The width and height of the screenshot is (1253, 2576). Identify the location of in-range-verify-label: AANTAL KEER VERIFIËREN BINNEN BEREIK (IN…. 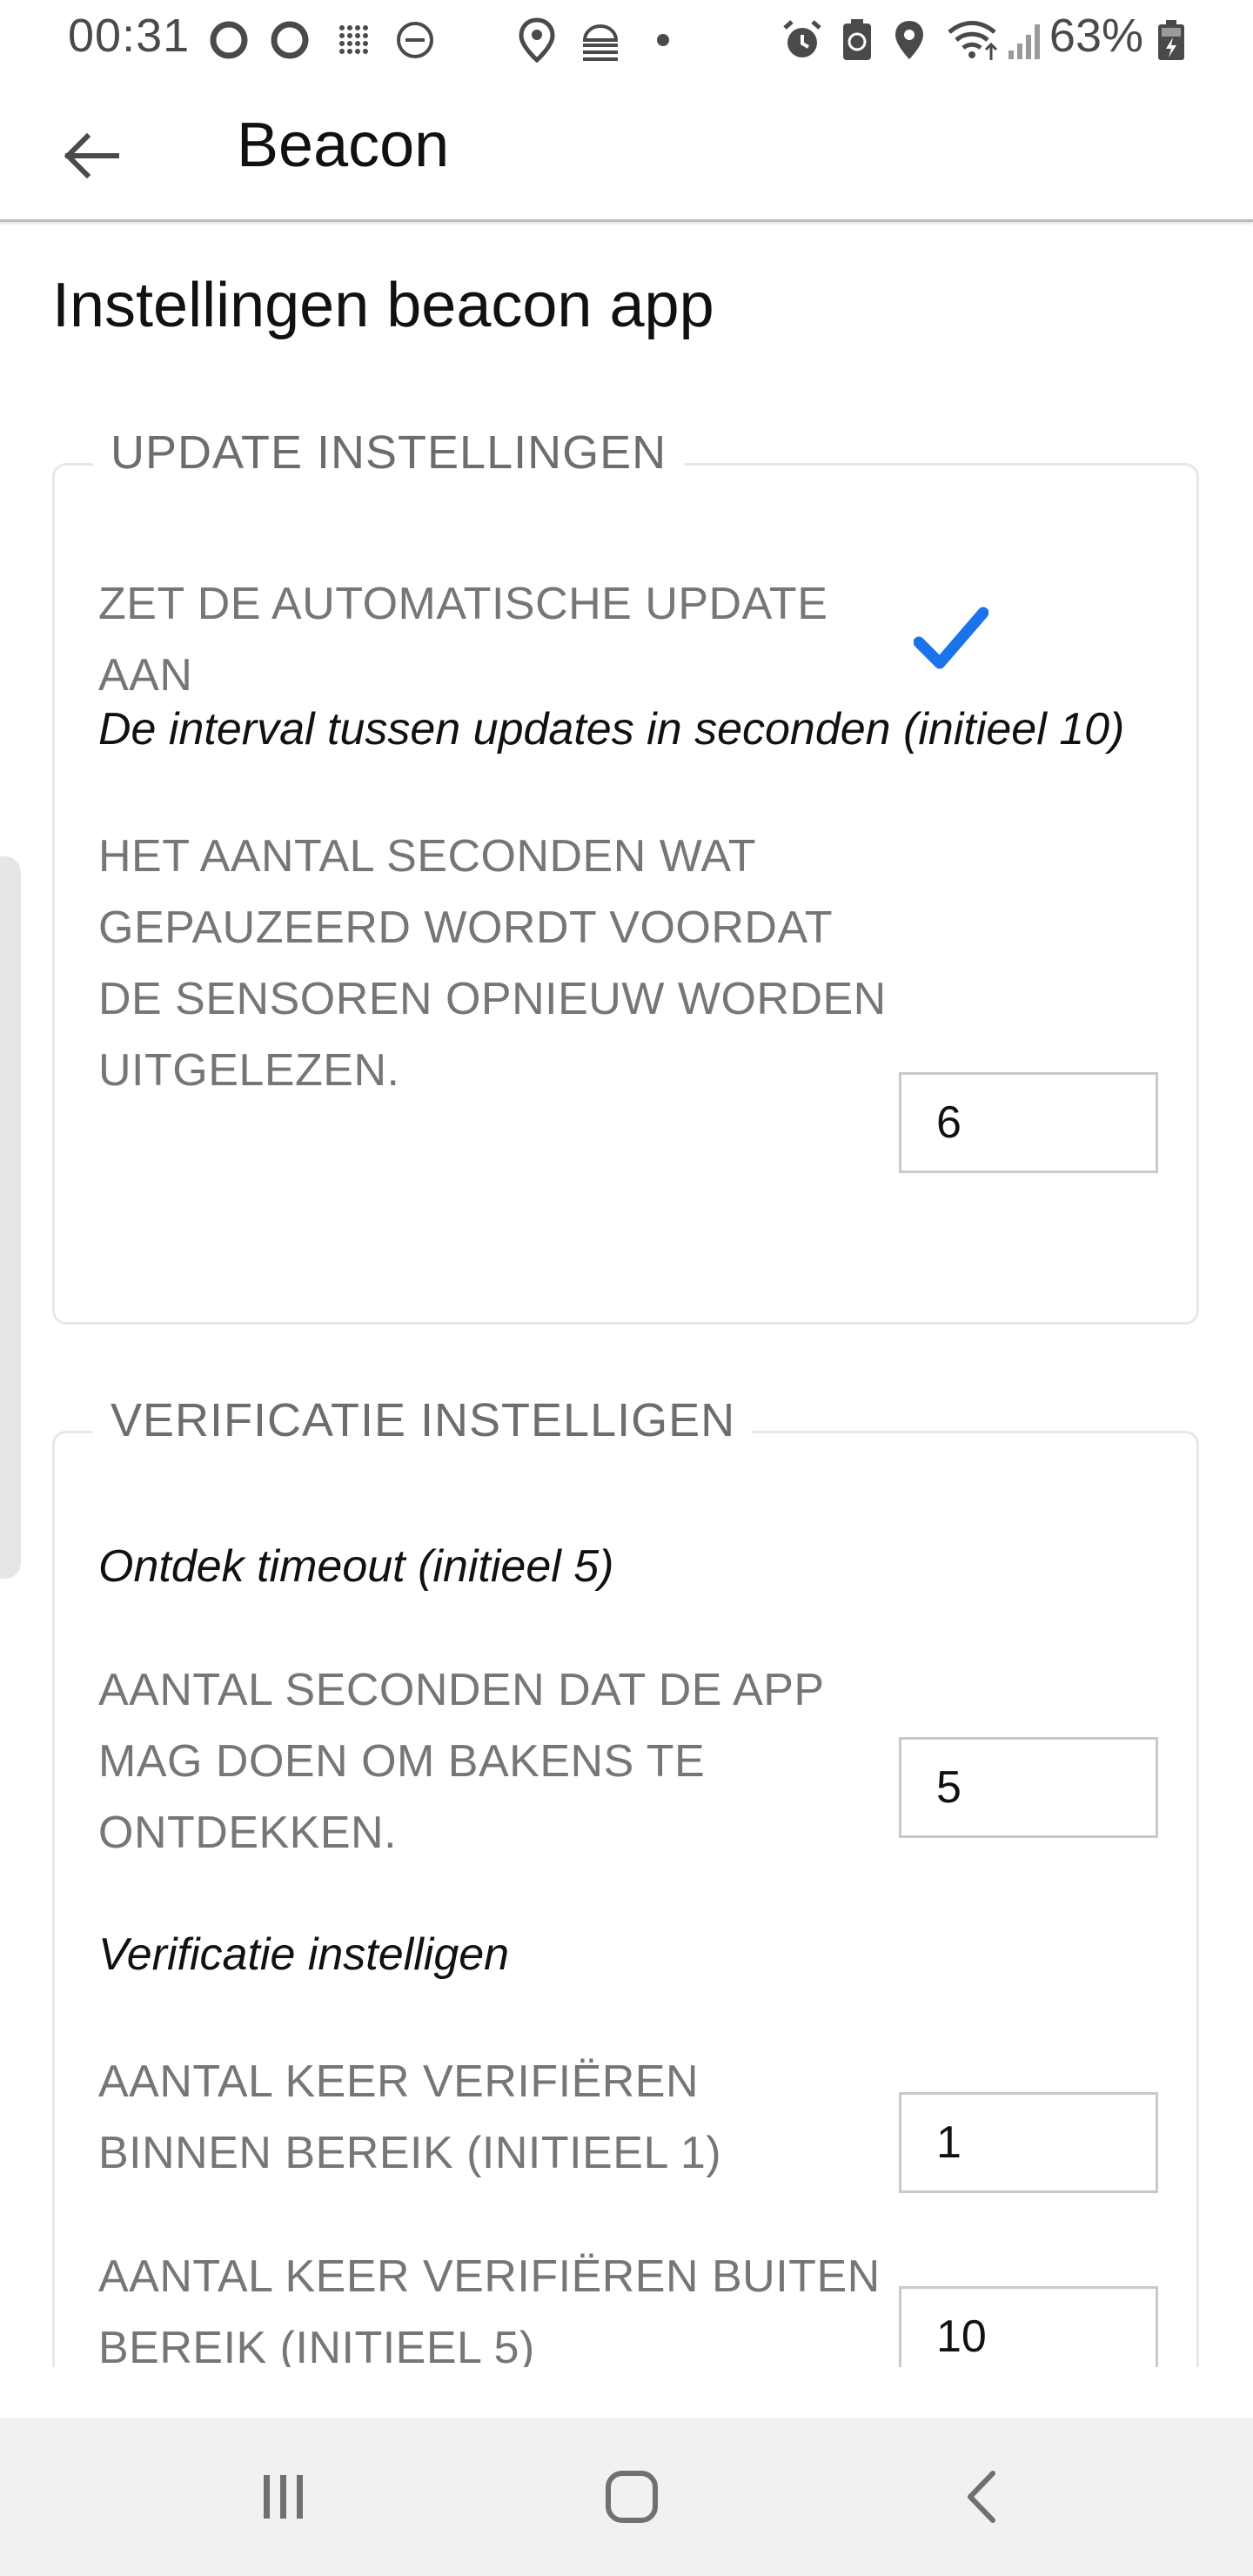
(410, 2117).